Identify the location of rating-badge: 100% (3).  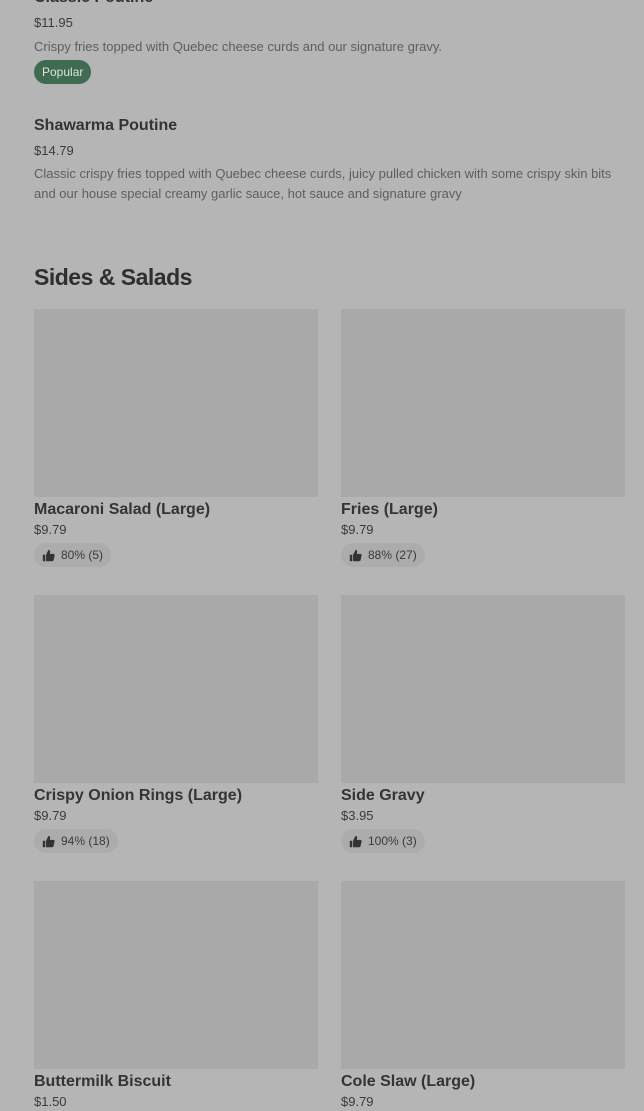
(383, 841).